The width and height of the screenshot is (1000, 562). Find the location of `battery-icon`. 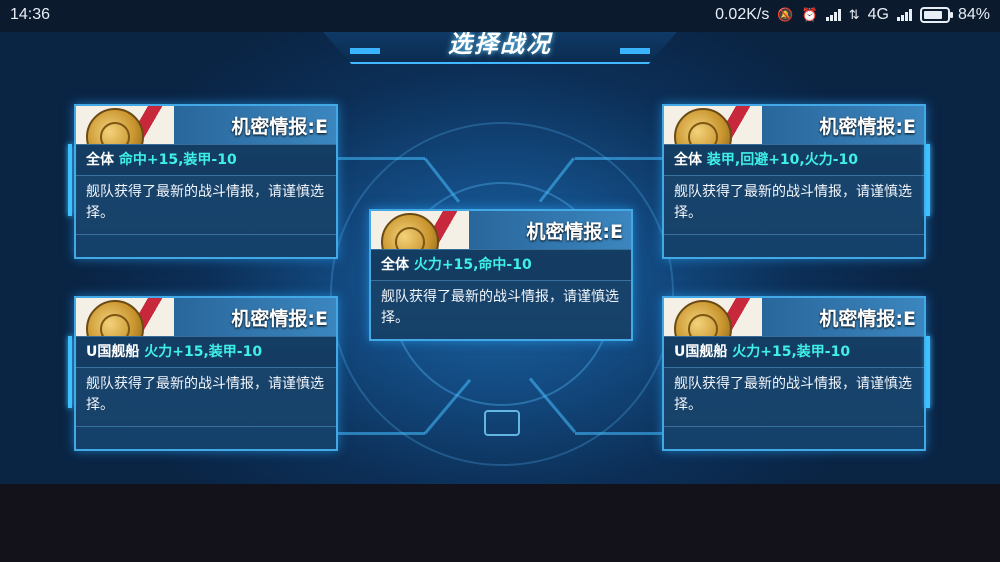

battery-icon is located at coordinates (936, 15).